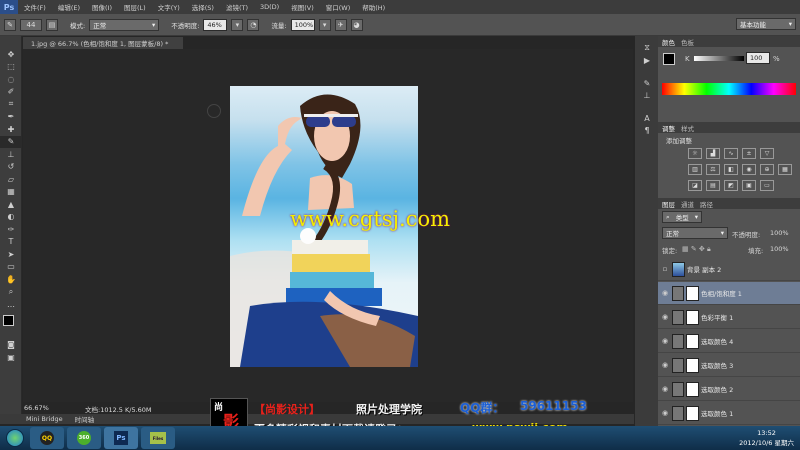 Image resolution: width=800 pixels, height=450 pixels. I want to click on pressure-opacity-icon: ◔, so click(253, 24).